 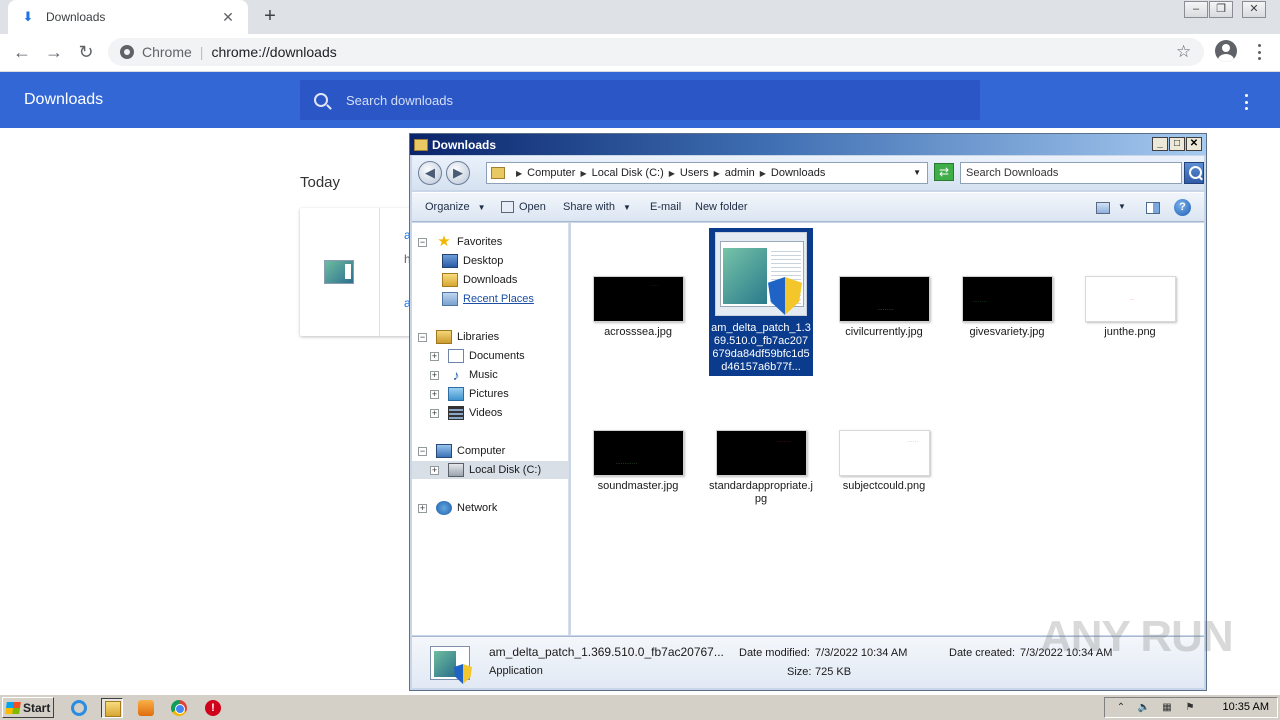 I want to click on computer-icon, so click(x=444, y=451).